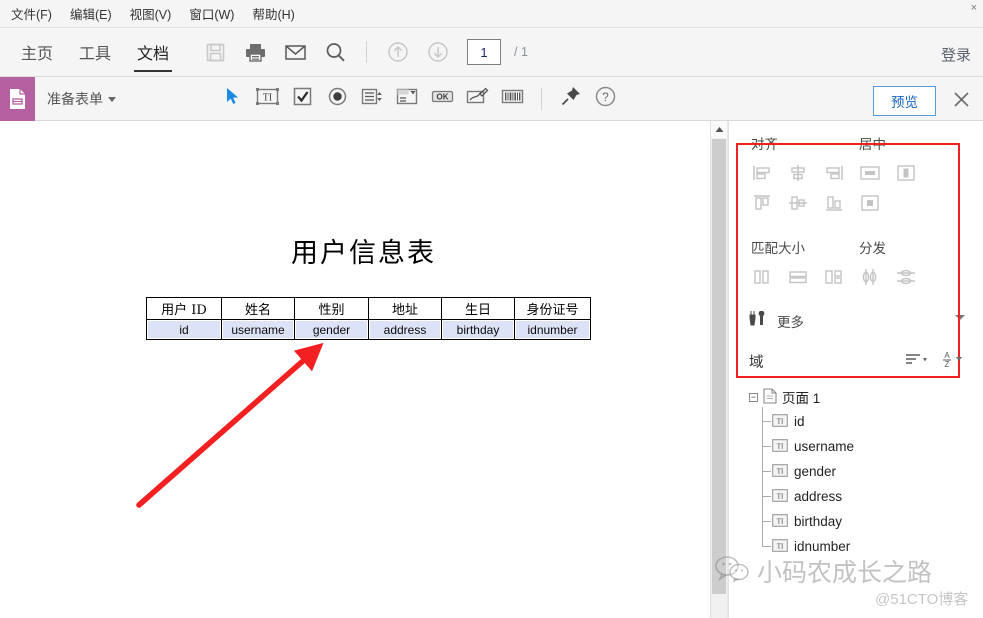 The image size is (983, 618). I want to click on distribute-horizontal-icon, so click(906, 277).